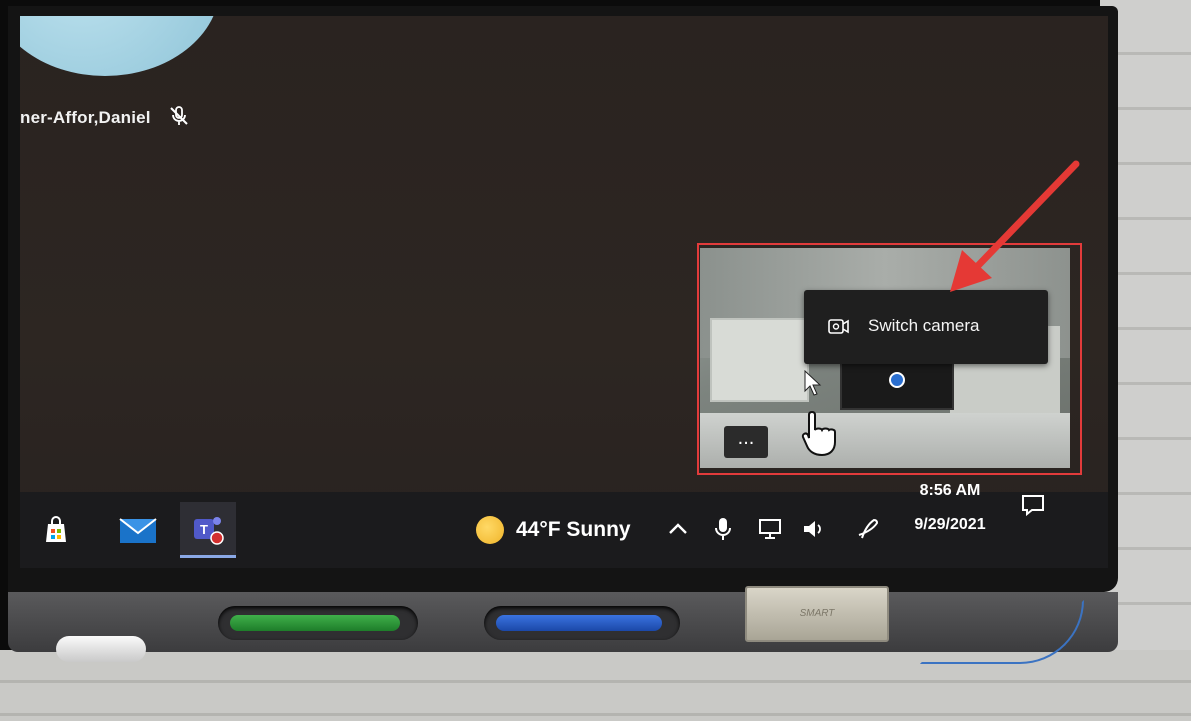 This screenshot has width=1191, height=721. I want to click on mic-off-icon, so click(179, 115).